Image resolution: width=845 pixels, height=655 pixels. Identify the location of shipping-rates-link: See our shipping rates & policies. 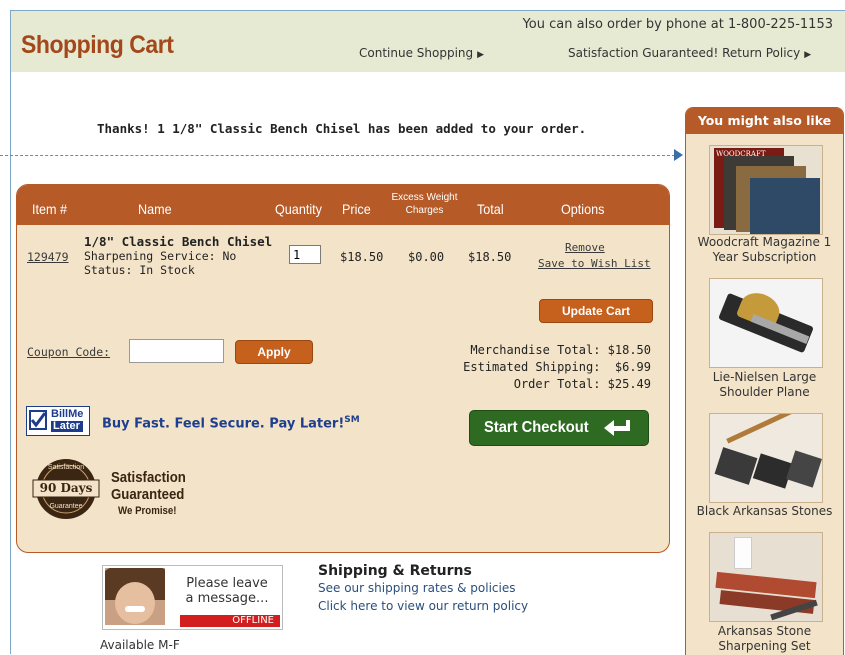
(417, 588).